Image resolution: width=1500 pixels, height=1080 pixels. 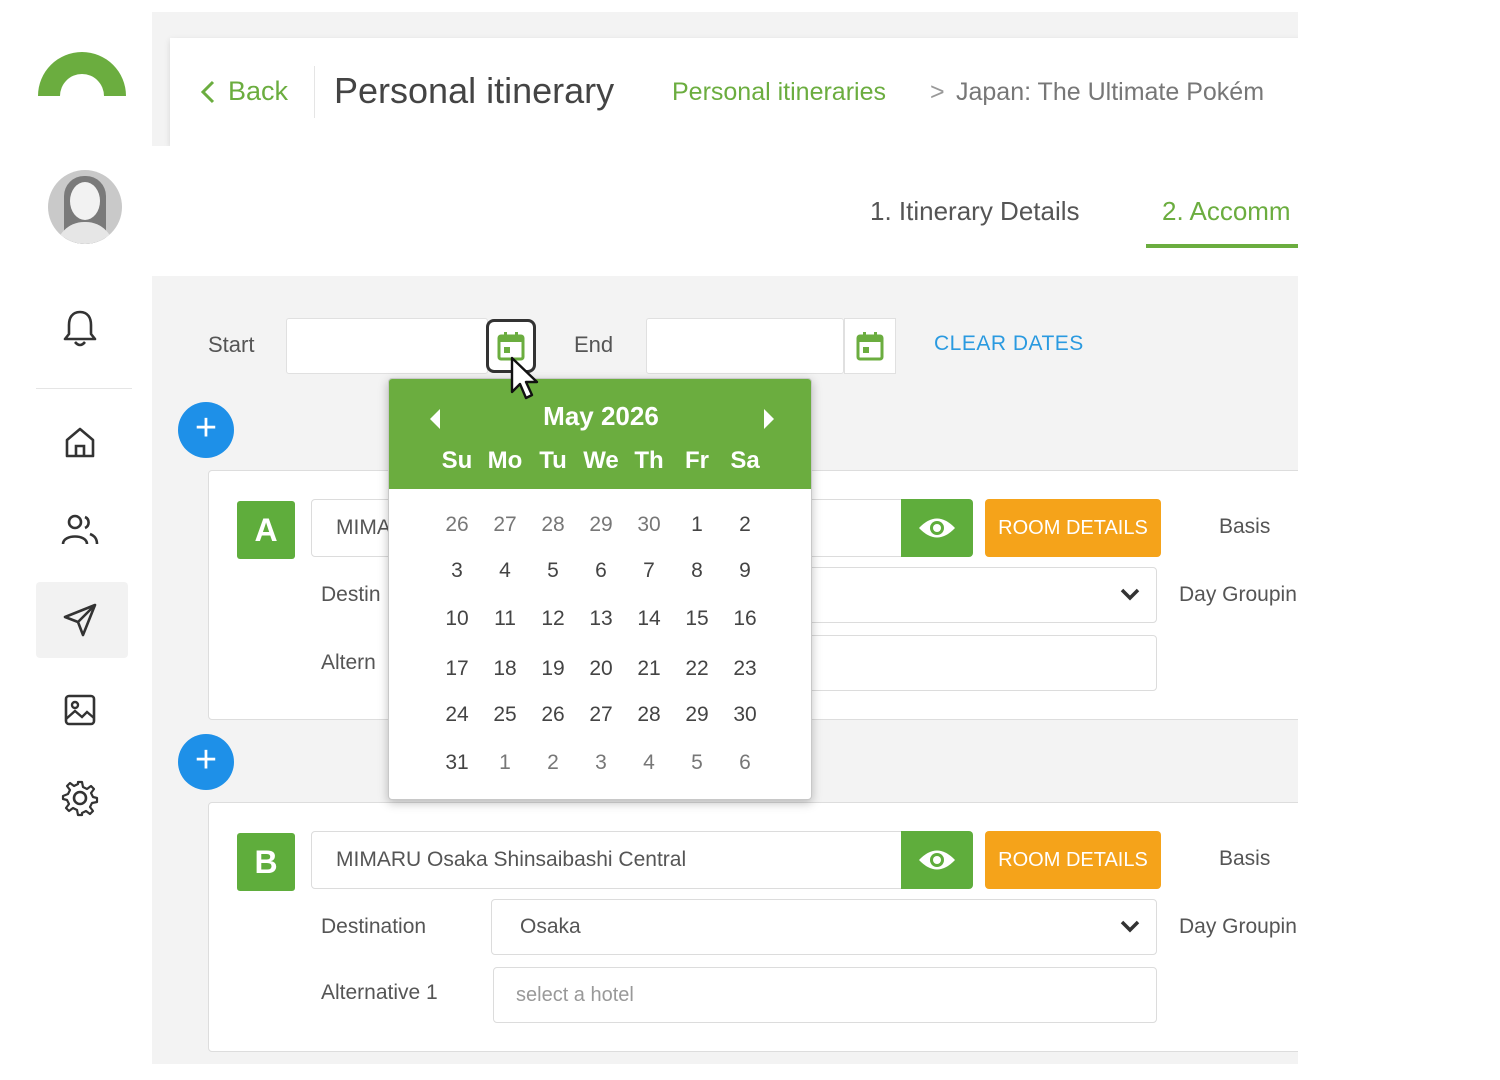 I want to click on weekday-label: We, so click(x=601, y=460).